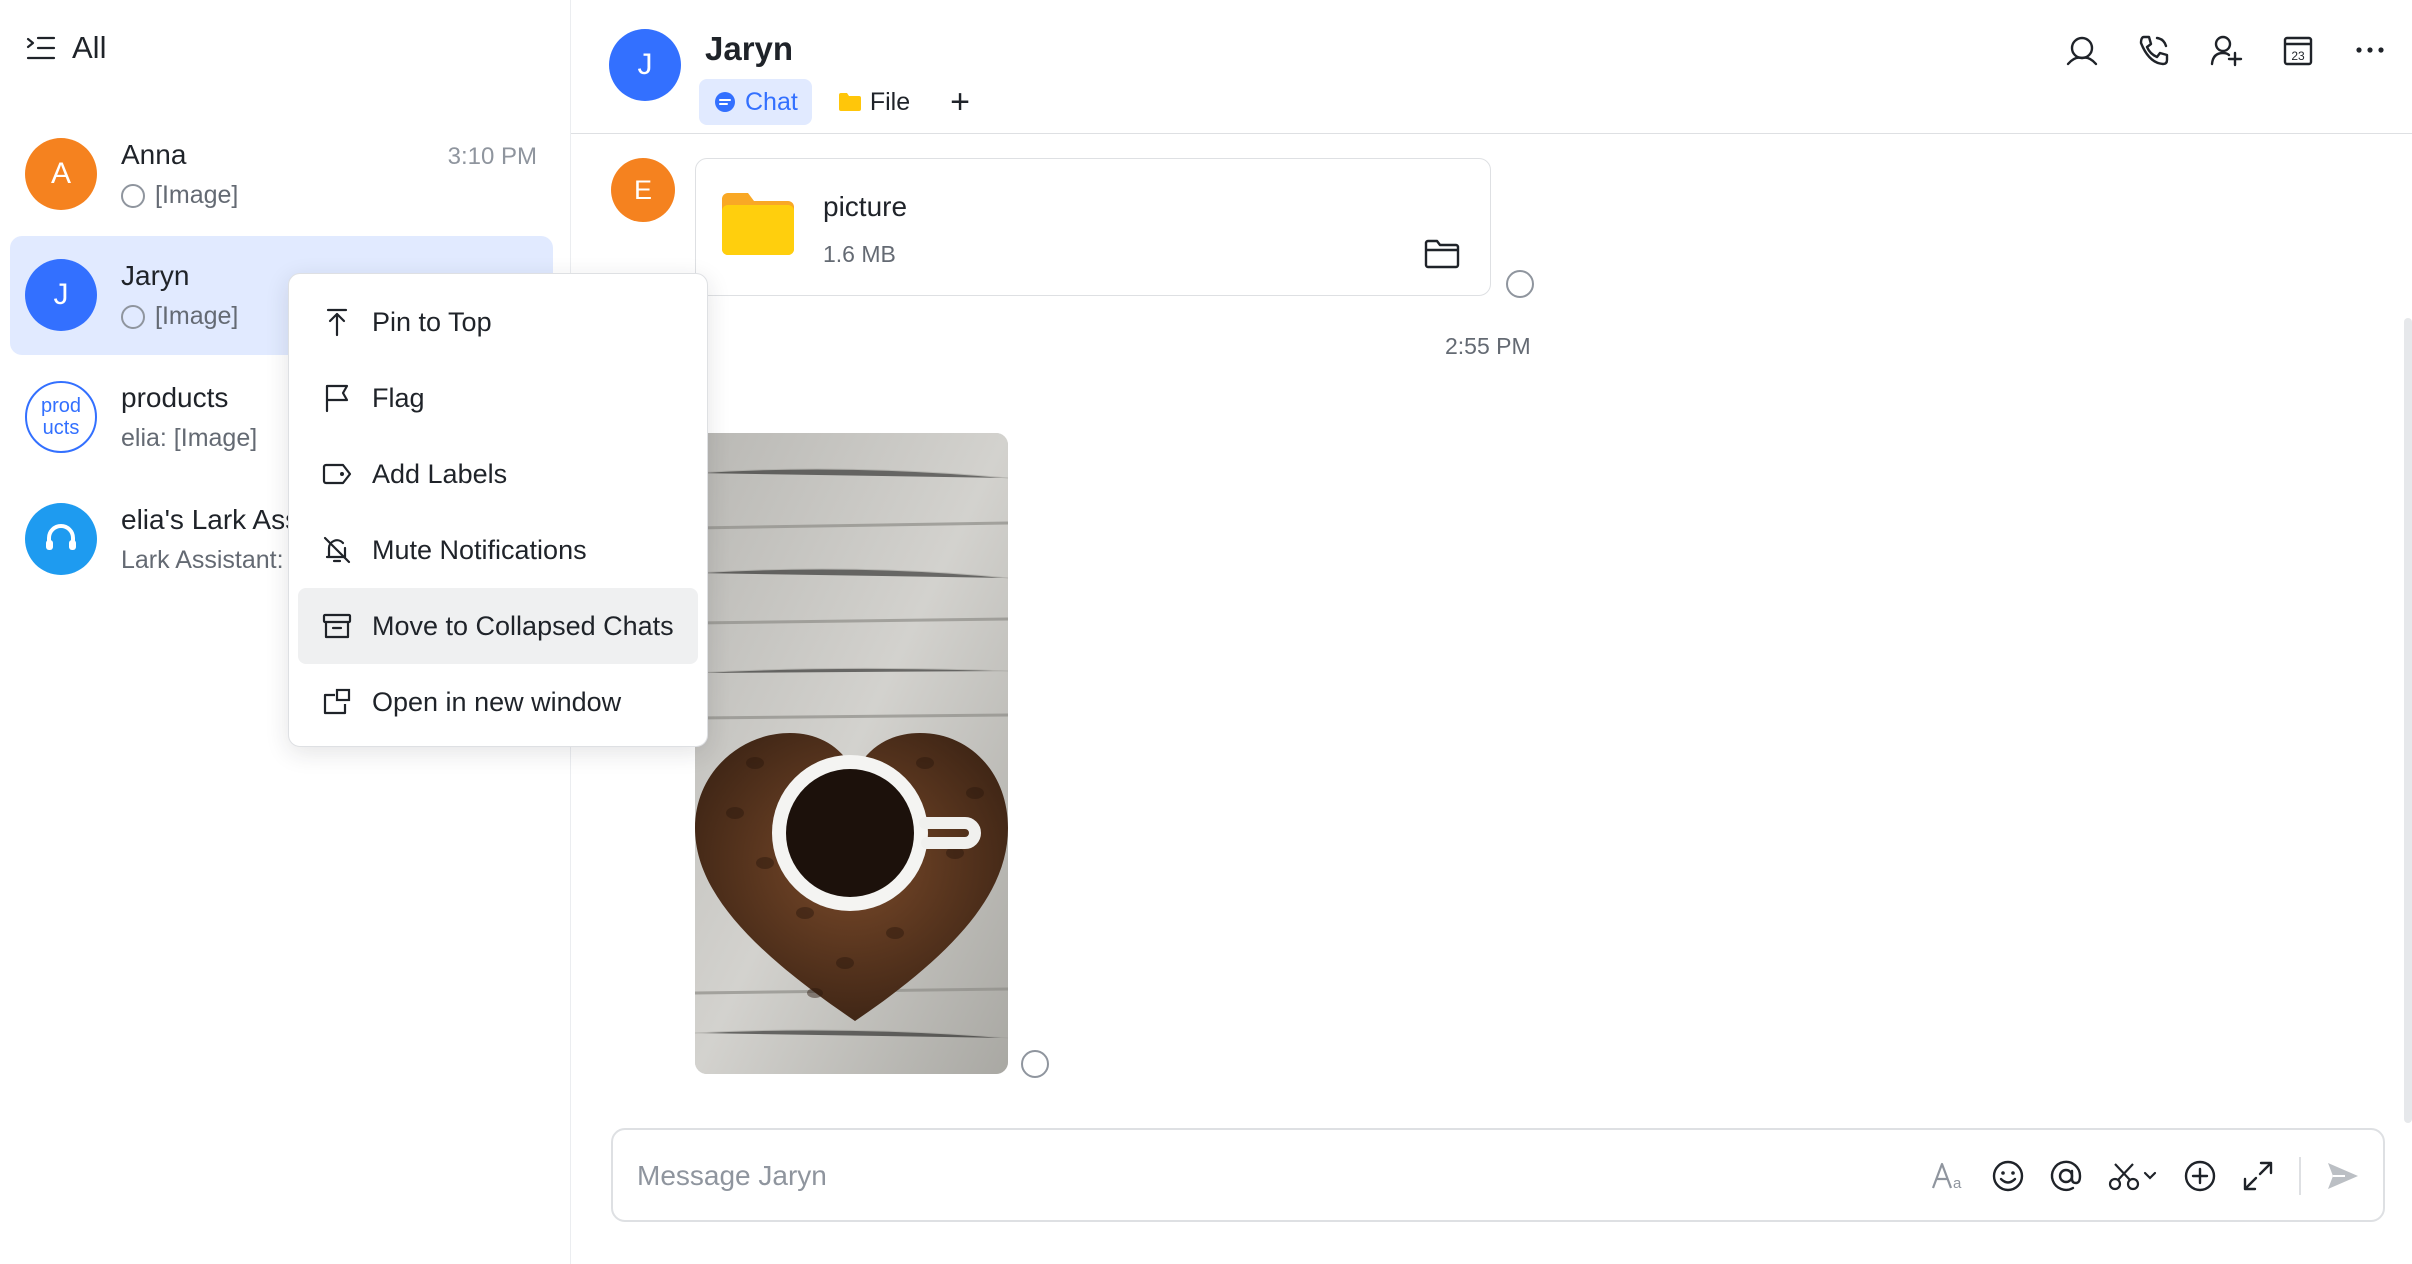 The height and width of the screenshot is (1264, 2412). I want to click on phone-icon, so click(2154, 50).